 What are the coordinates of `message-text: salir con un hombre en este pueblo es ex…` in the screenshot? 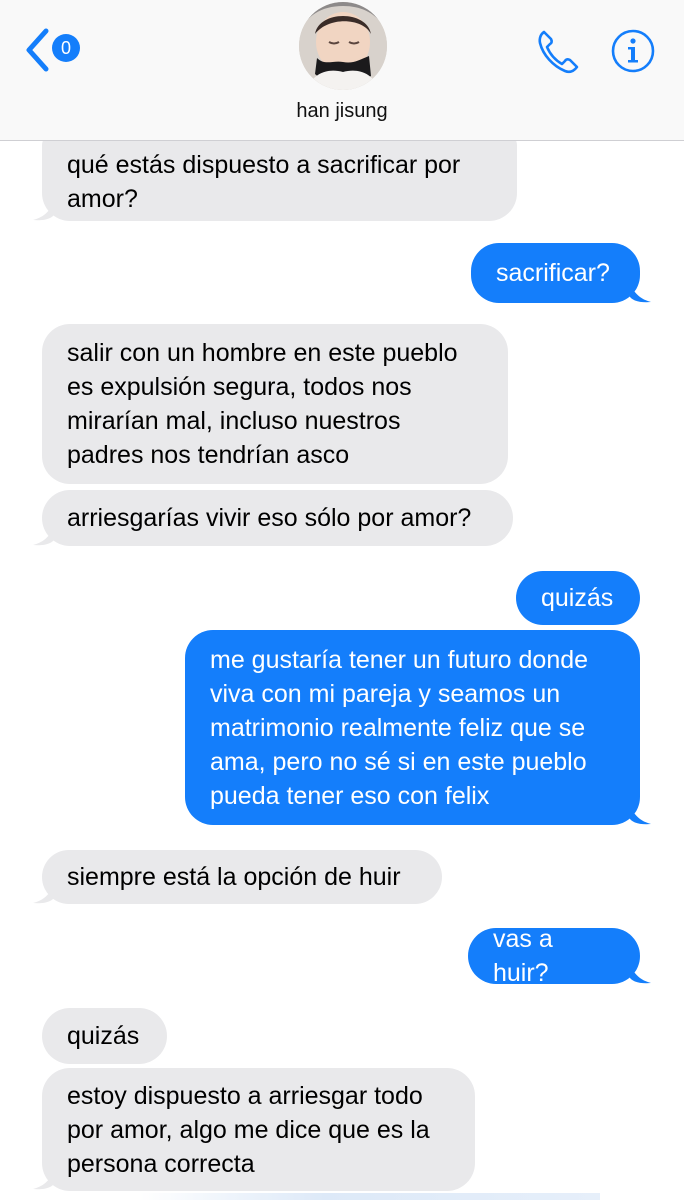 It's located at (262, 404).